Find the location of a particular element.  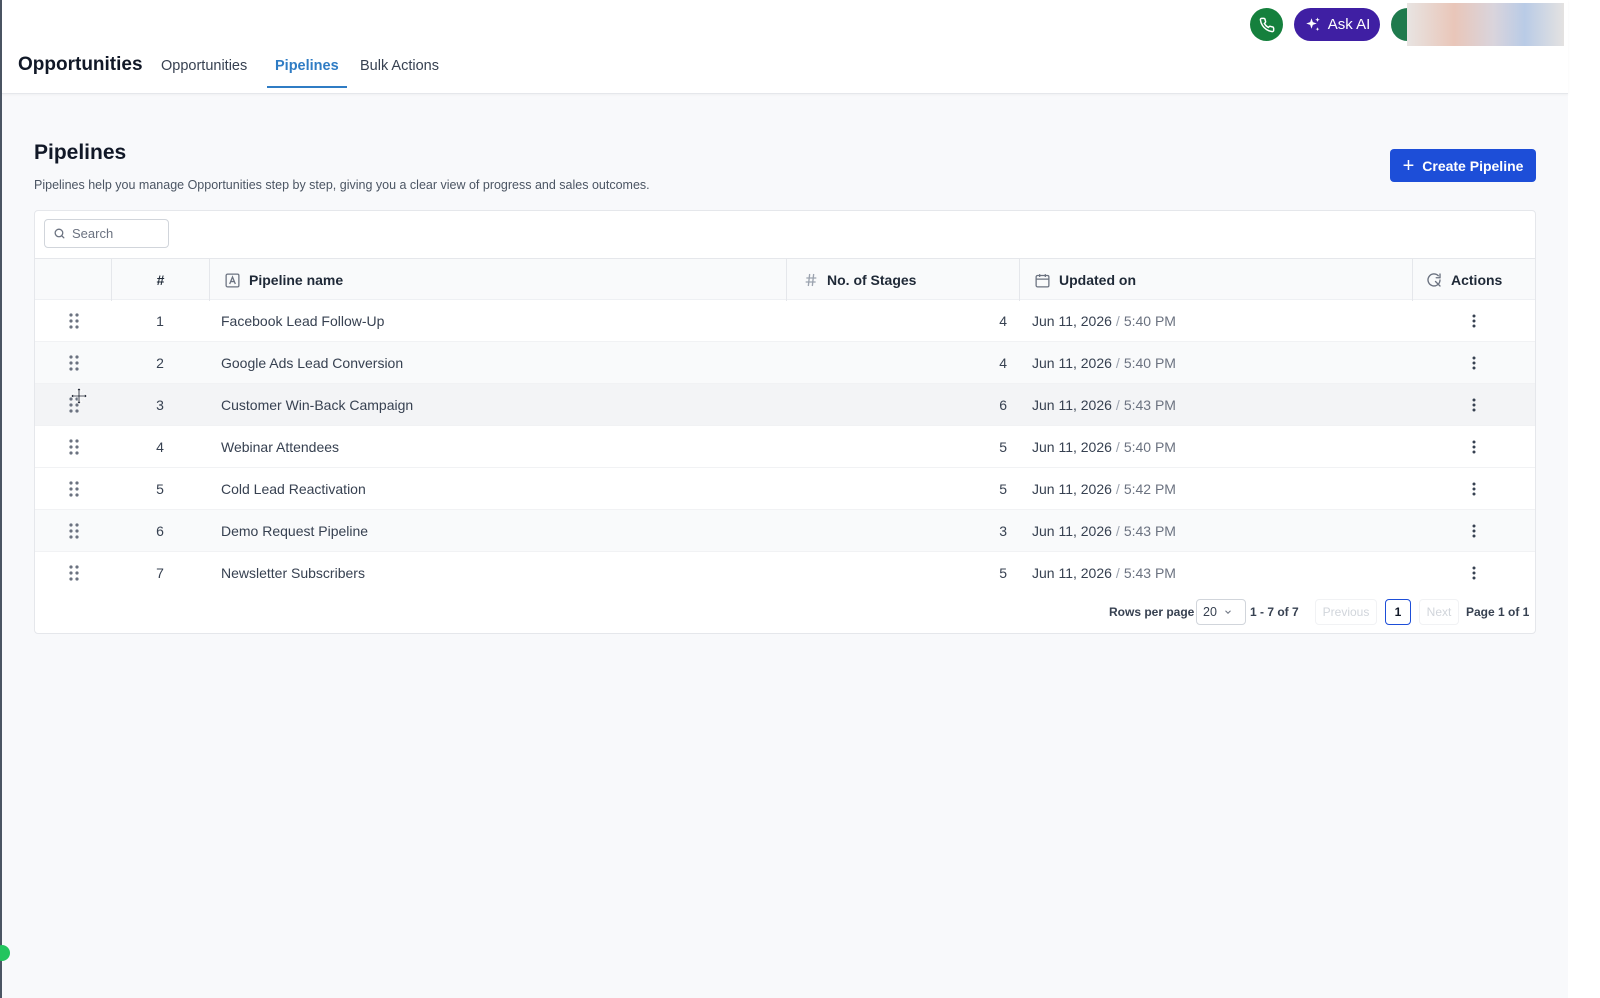

column-header-actions: Actions is located at coordinates (1473, 280).